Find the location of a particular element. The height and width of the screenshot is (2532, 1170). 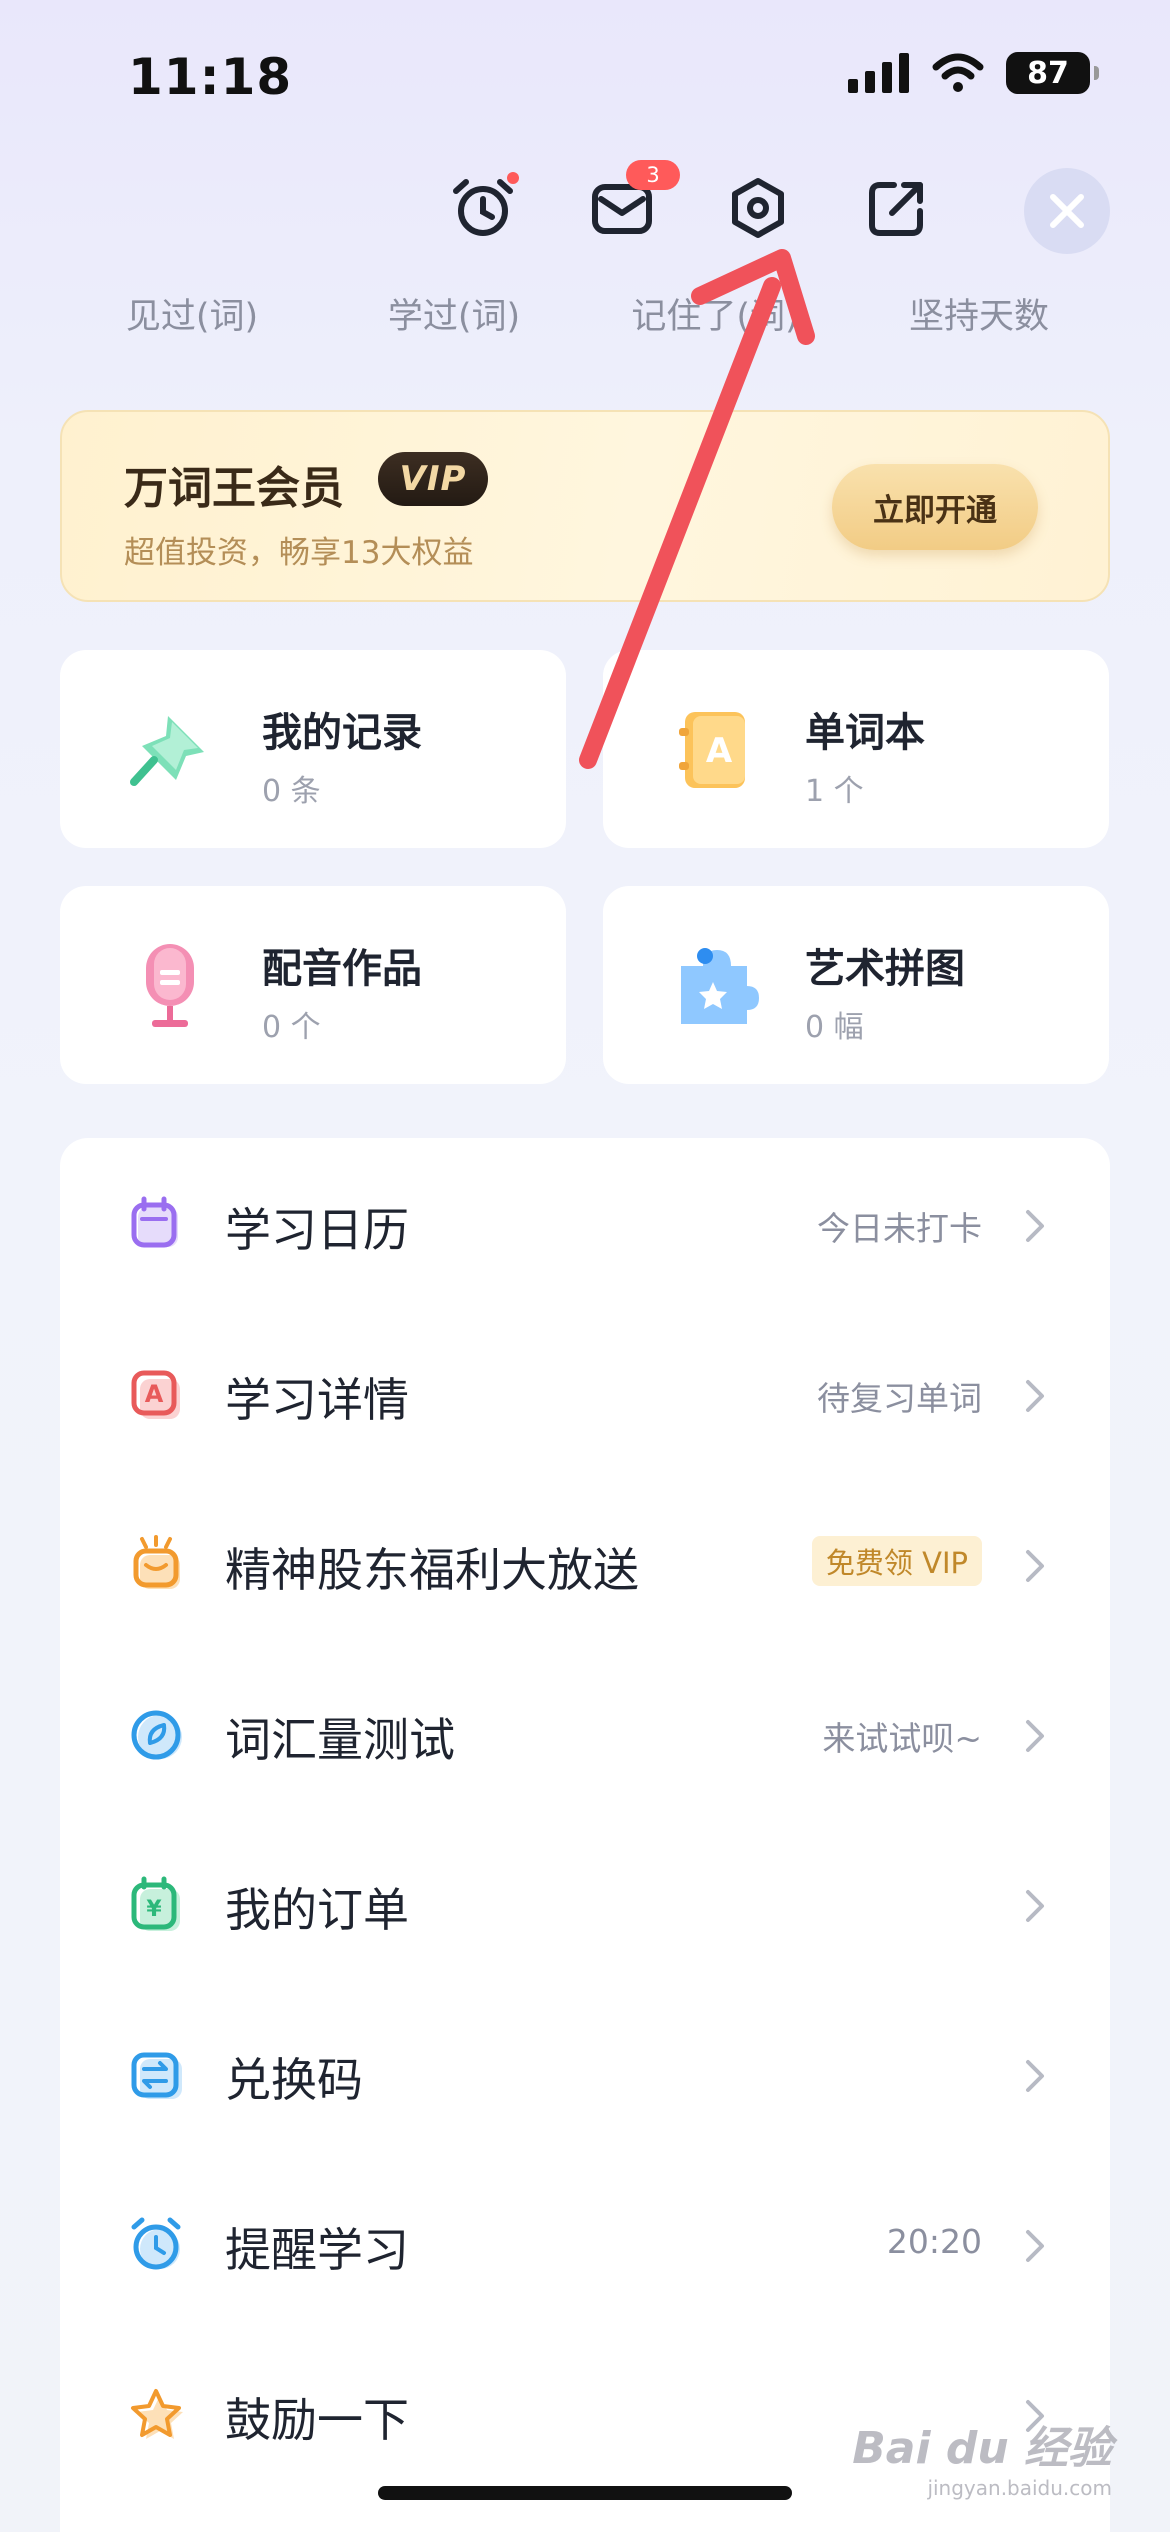

vip-title: 万词王会员 is located at coordinates (234, 488).